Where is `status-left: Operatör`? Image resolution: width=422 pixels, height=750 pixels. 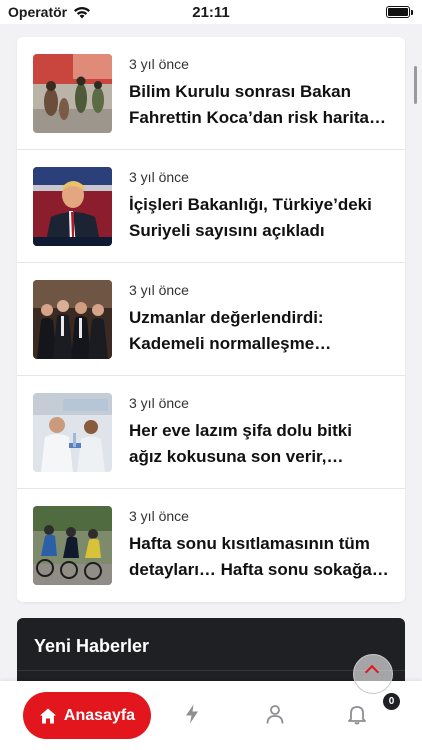 status-left: Operatör is located at coordinates (49, 12).